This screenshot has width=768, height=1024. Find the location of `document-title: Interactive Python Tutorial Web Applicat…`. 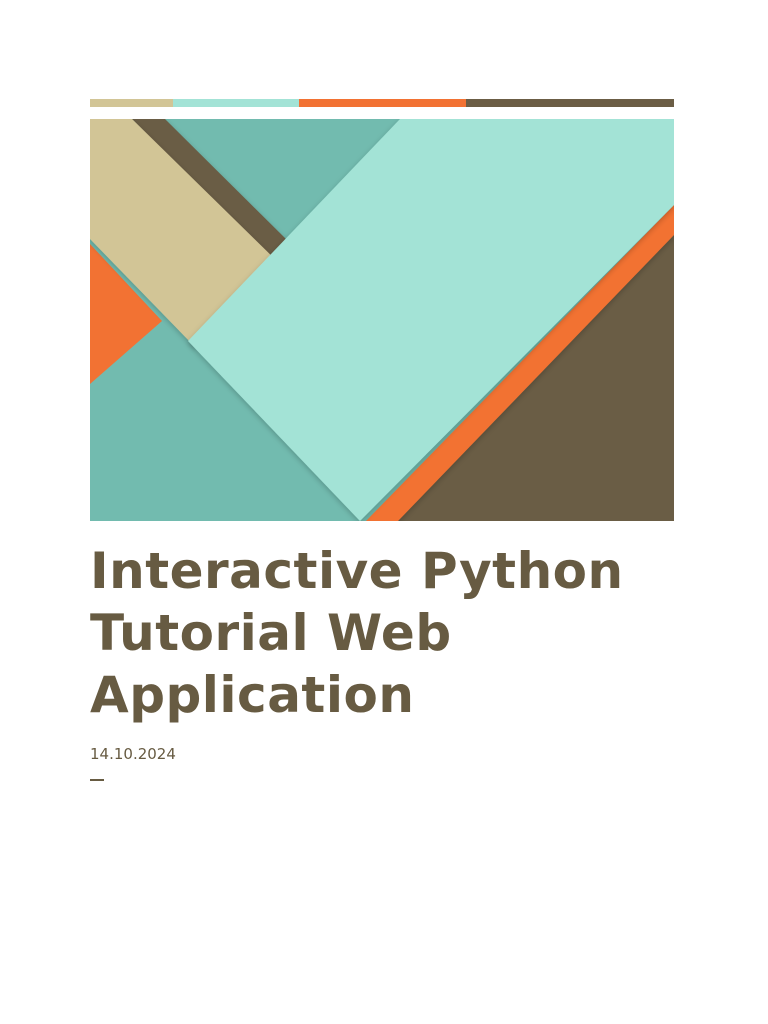

document-title: Interactive Python Tutorial Web Applicat… is located at coordinates (390, 633).